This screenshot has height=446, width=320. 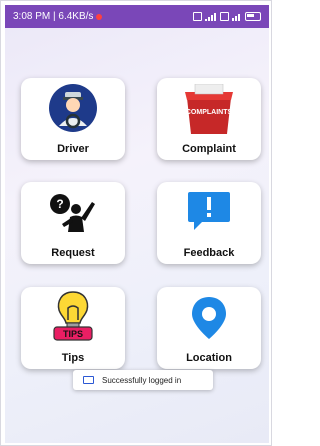 I want to click on tips-card: TIPS Tips, so click(x=73, y=328).